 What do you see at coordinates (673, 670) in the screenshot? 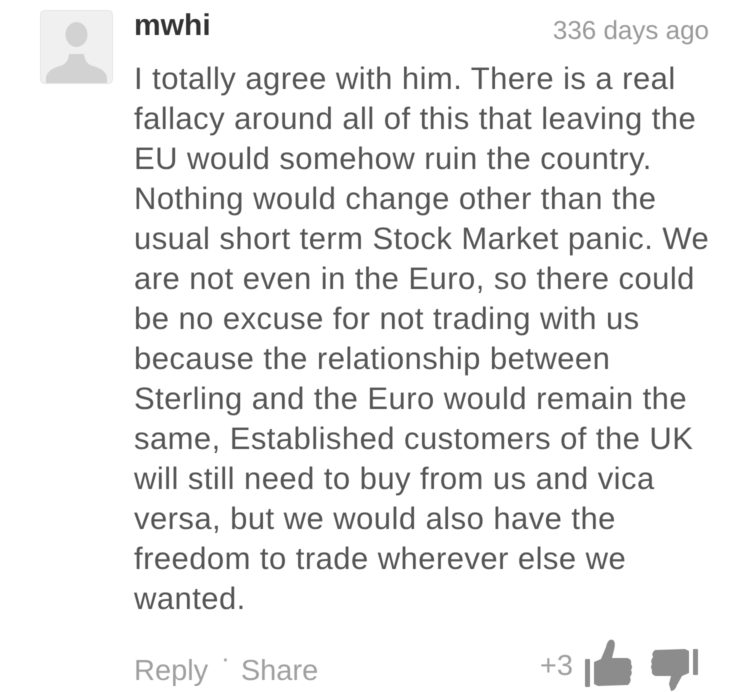
I see `thumbs-down-icon` at bounding box center [673, 670].